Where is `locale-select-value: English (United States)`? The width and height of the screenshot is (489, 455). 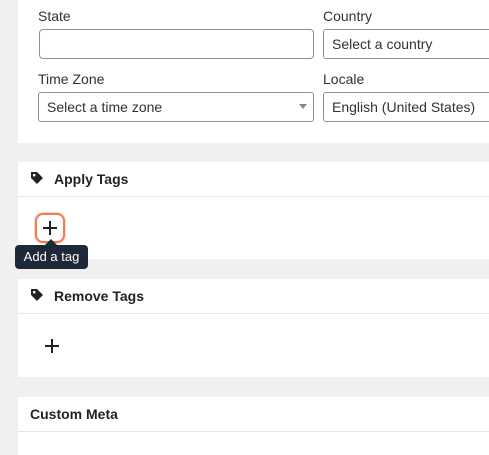 locale-select-value: English (United States) is located at coordinates (404, 107).